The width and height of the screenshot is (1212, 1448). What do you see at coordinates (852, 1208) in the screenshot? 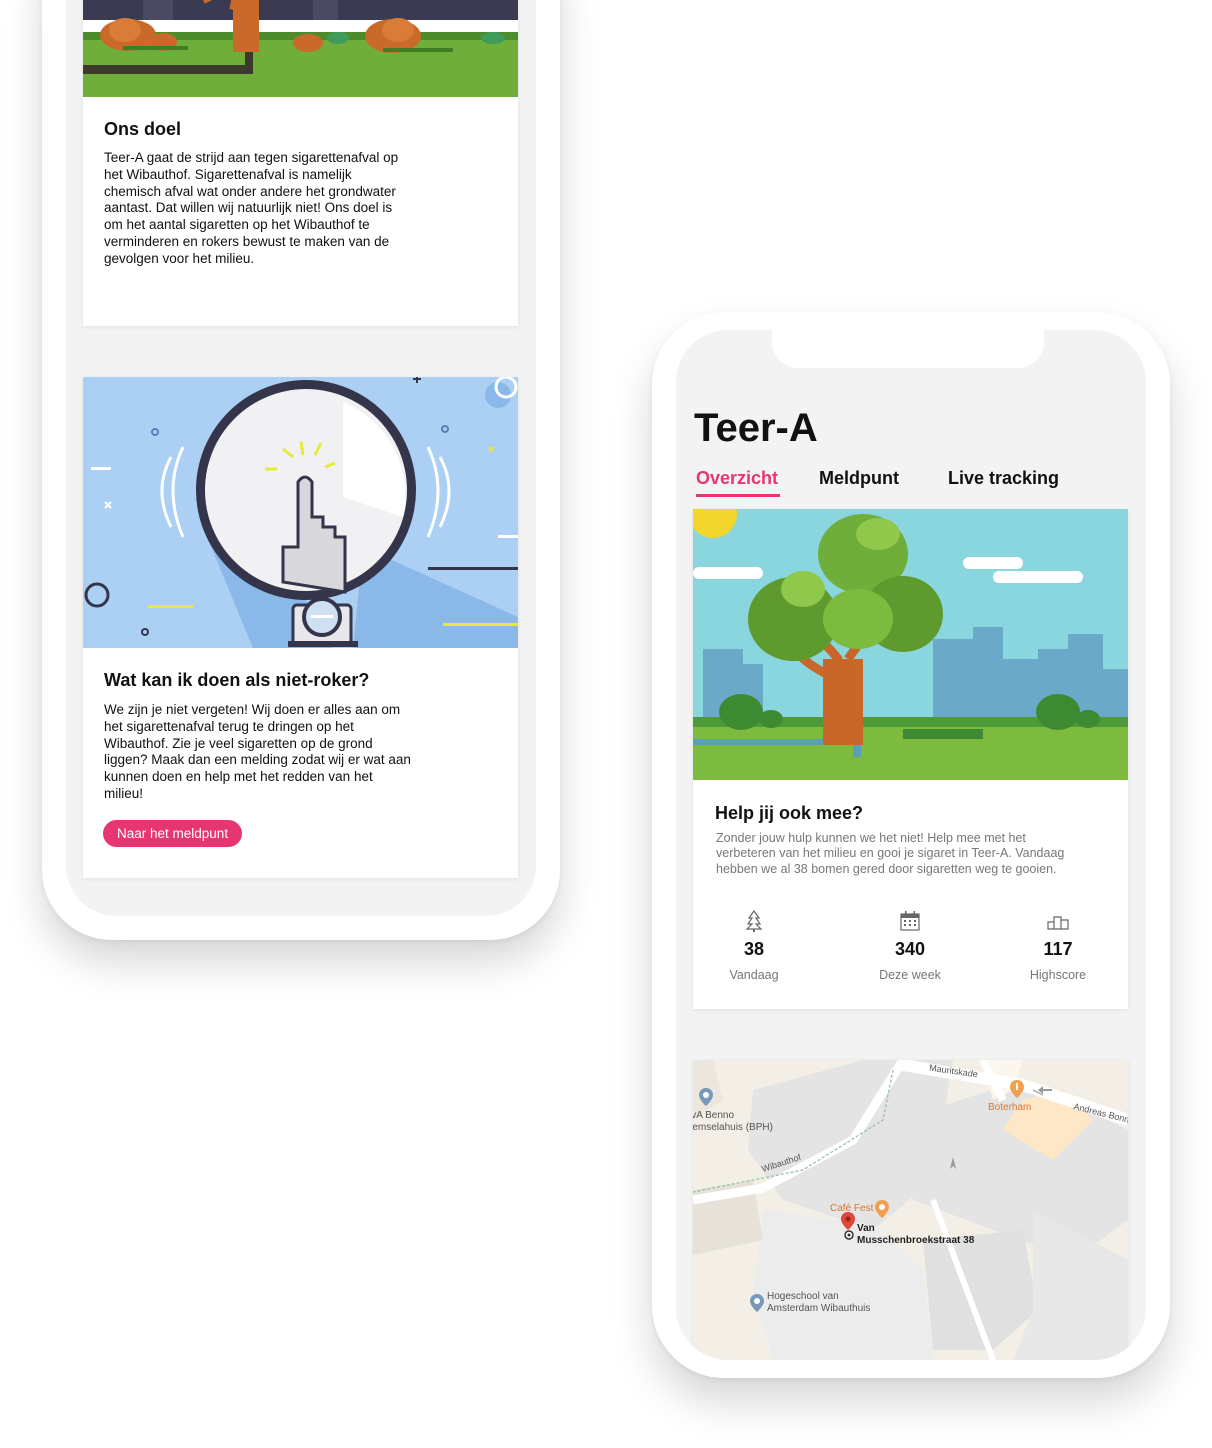
I see `map-poi-cafe: Café Fest` at bounding box center [852, 1208].